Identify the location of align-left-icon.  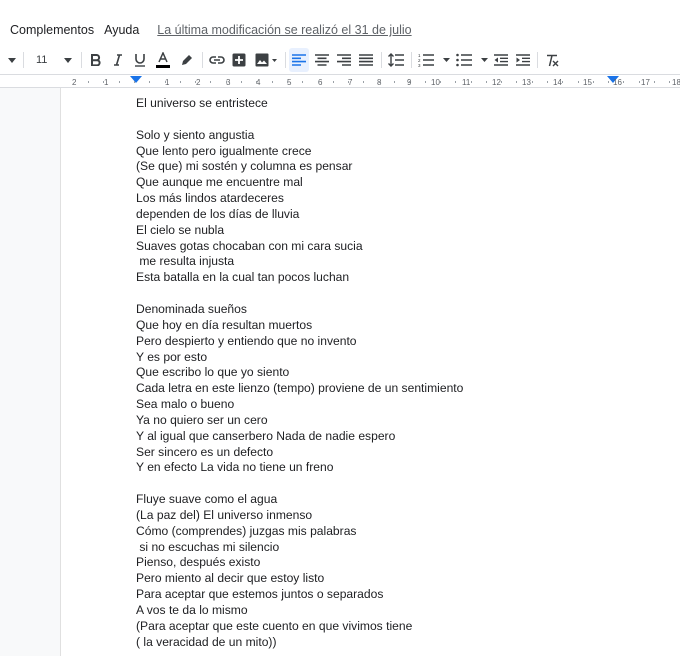
(299, 60).